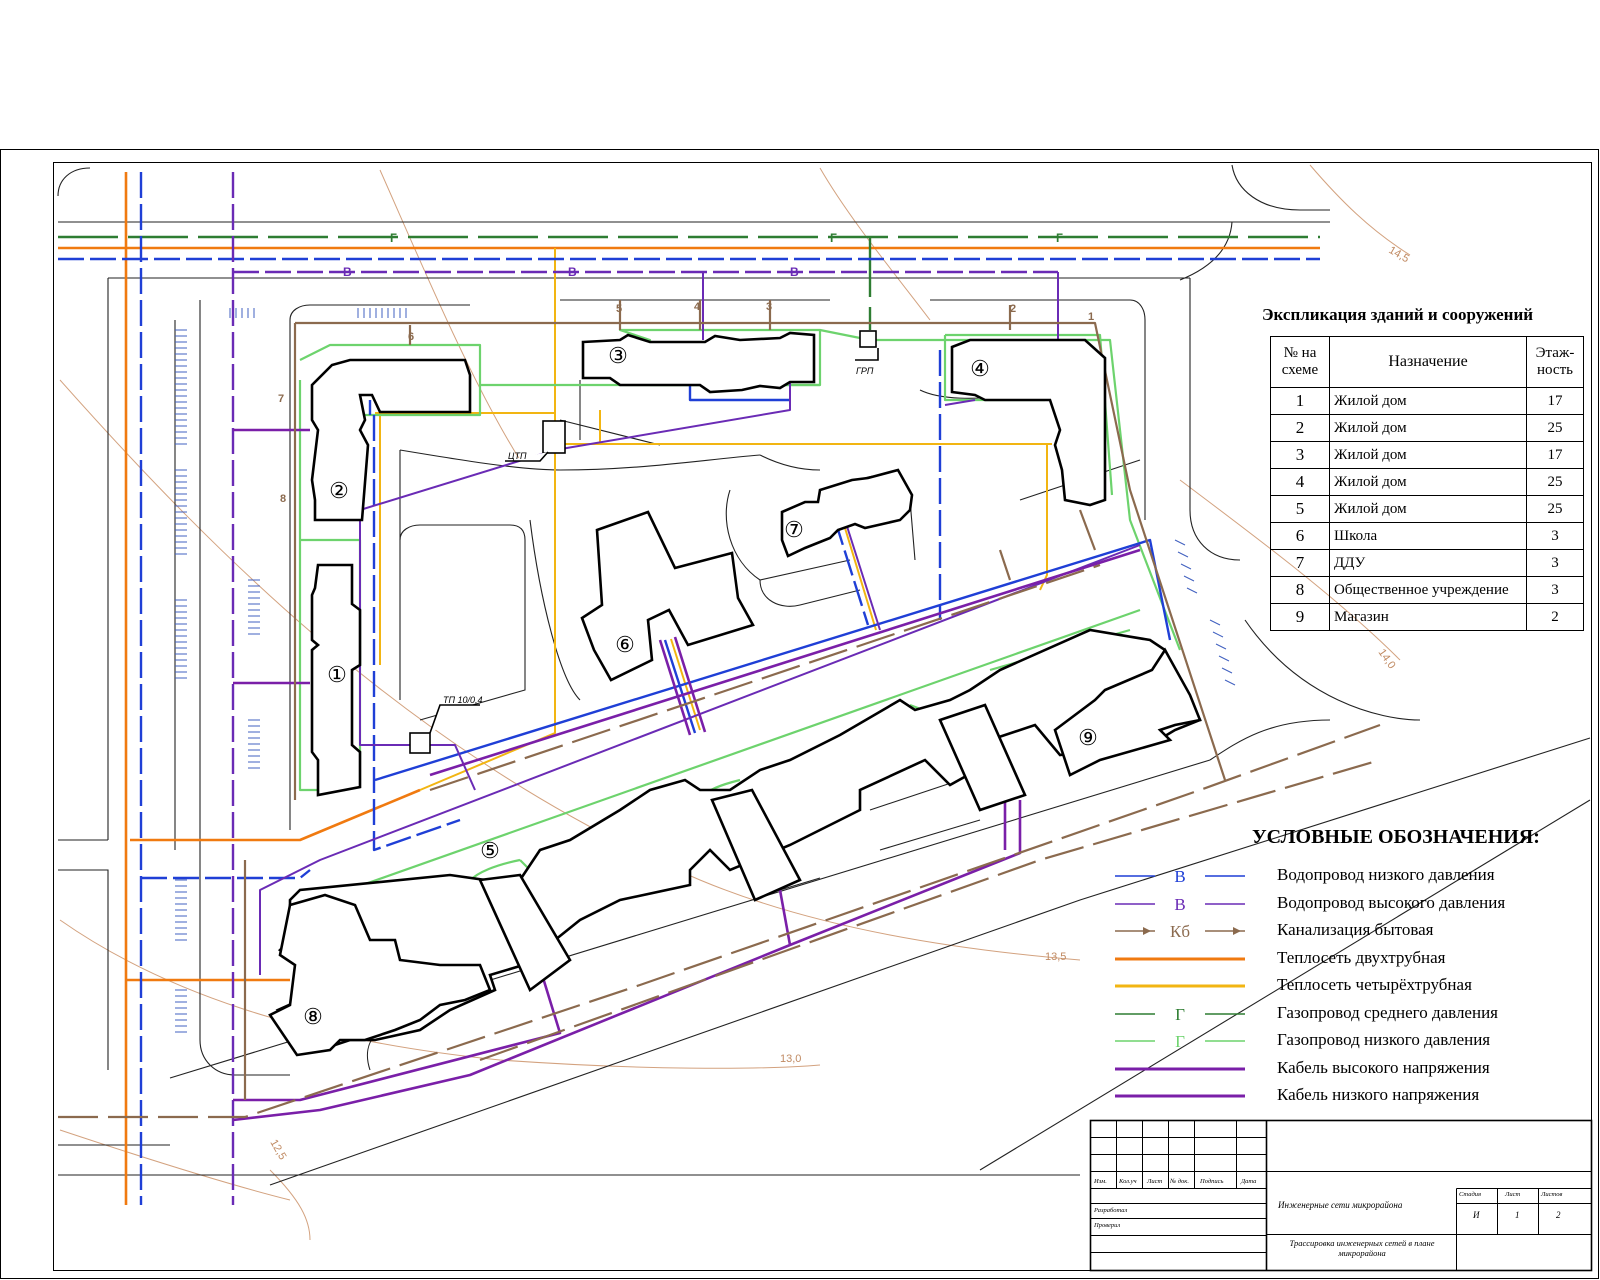  I want to click on legend-item: Теплосеть четырёхтрубная, so click(1335, 986).